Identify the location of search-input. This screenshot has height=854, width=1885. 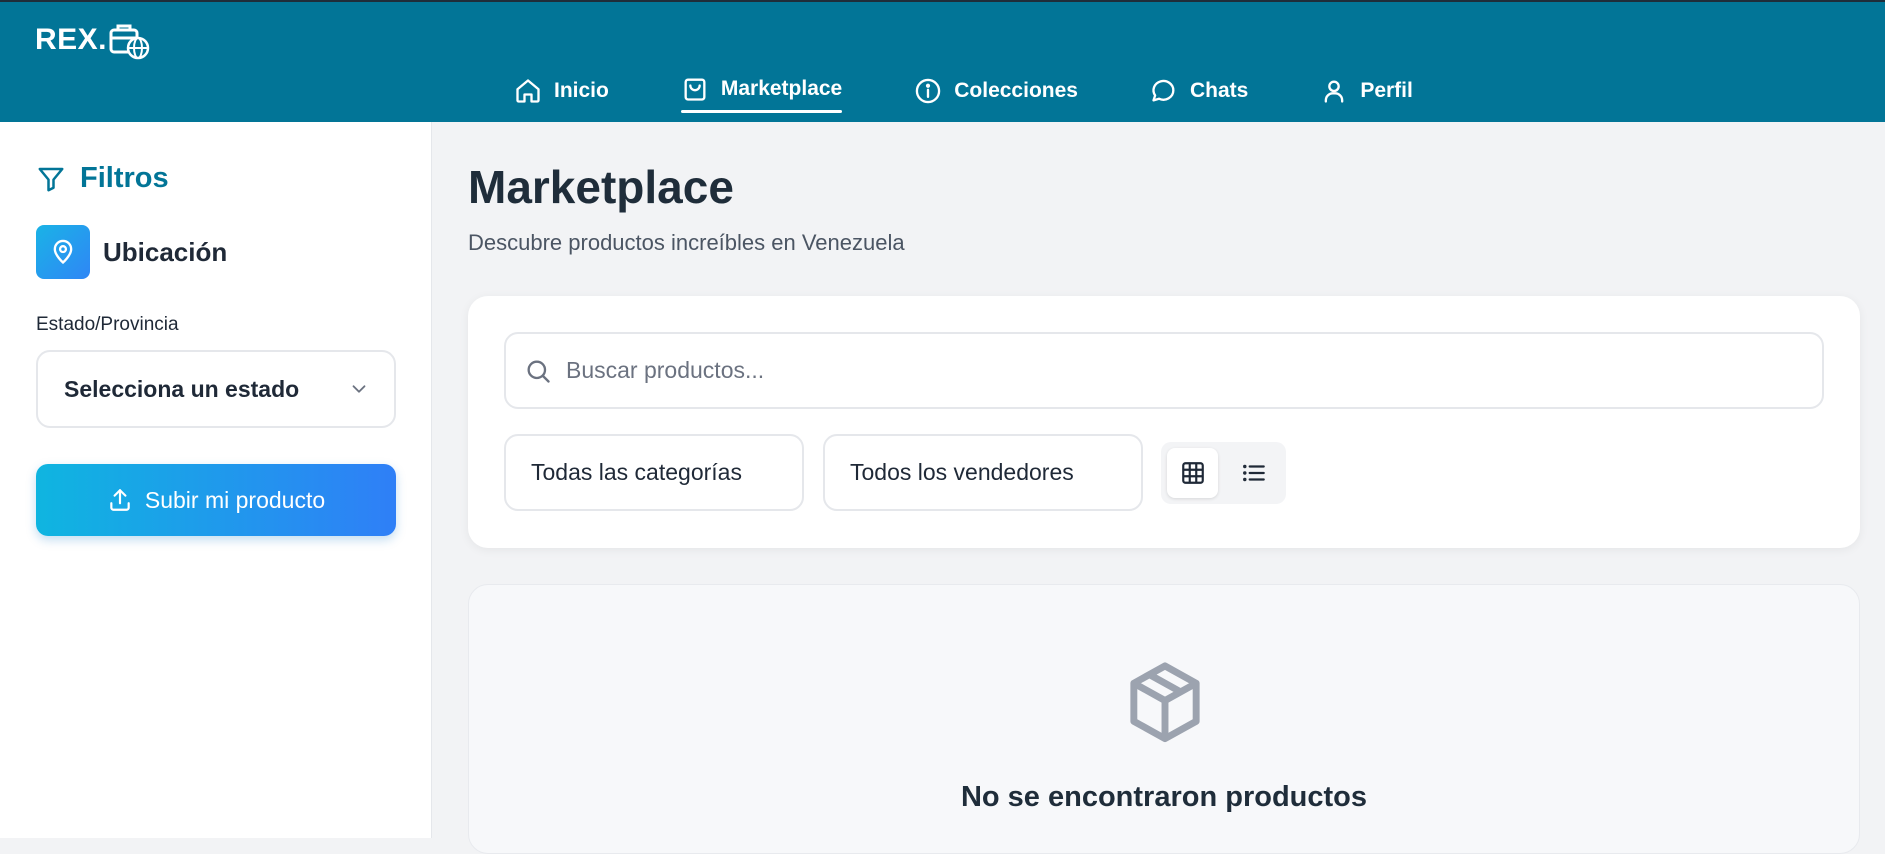
(1194, 370).